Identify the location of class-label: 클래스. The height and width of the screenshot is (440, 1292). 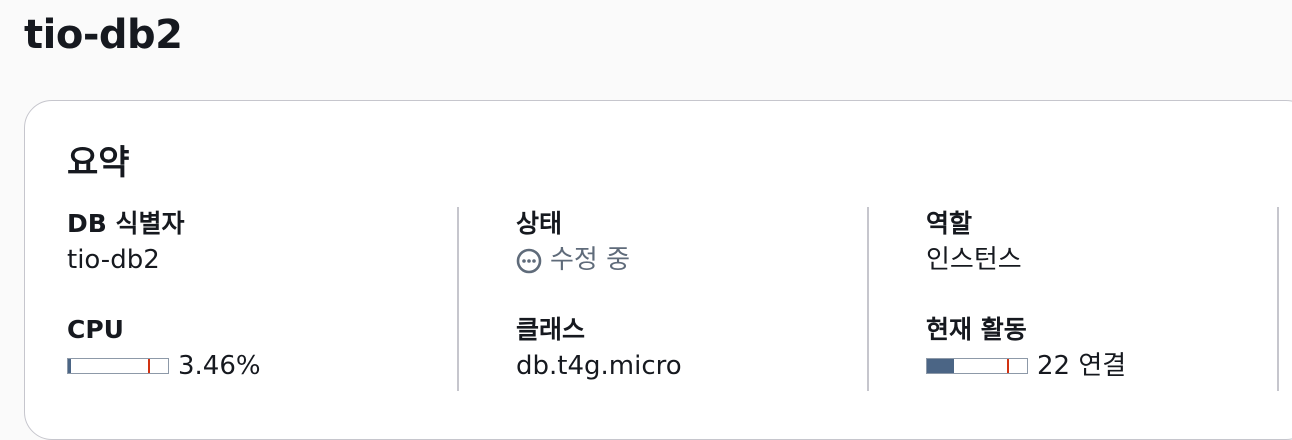
(551, 329).